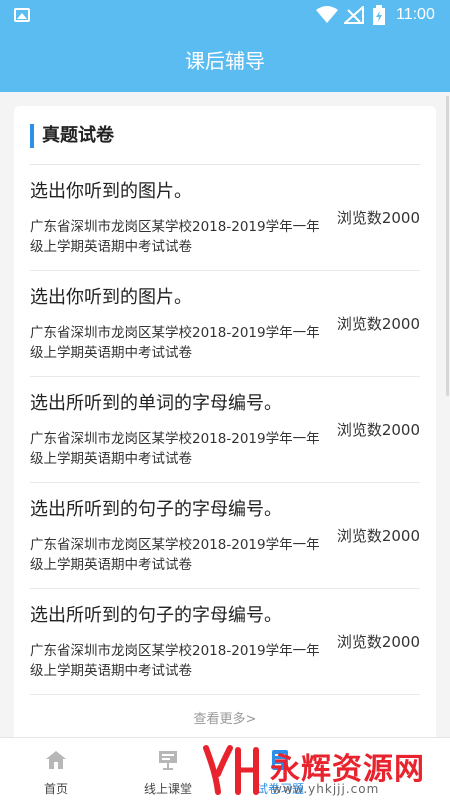  Describe the element at coordinates (156, 403) in the screenshot. I see `question-text: 选出所听到的单词的字母编号。` at that location.